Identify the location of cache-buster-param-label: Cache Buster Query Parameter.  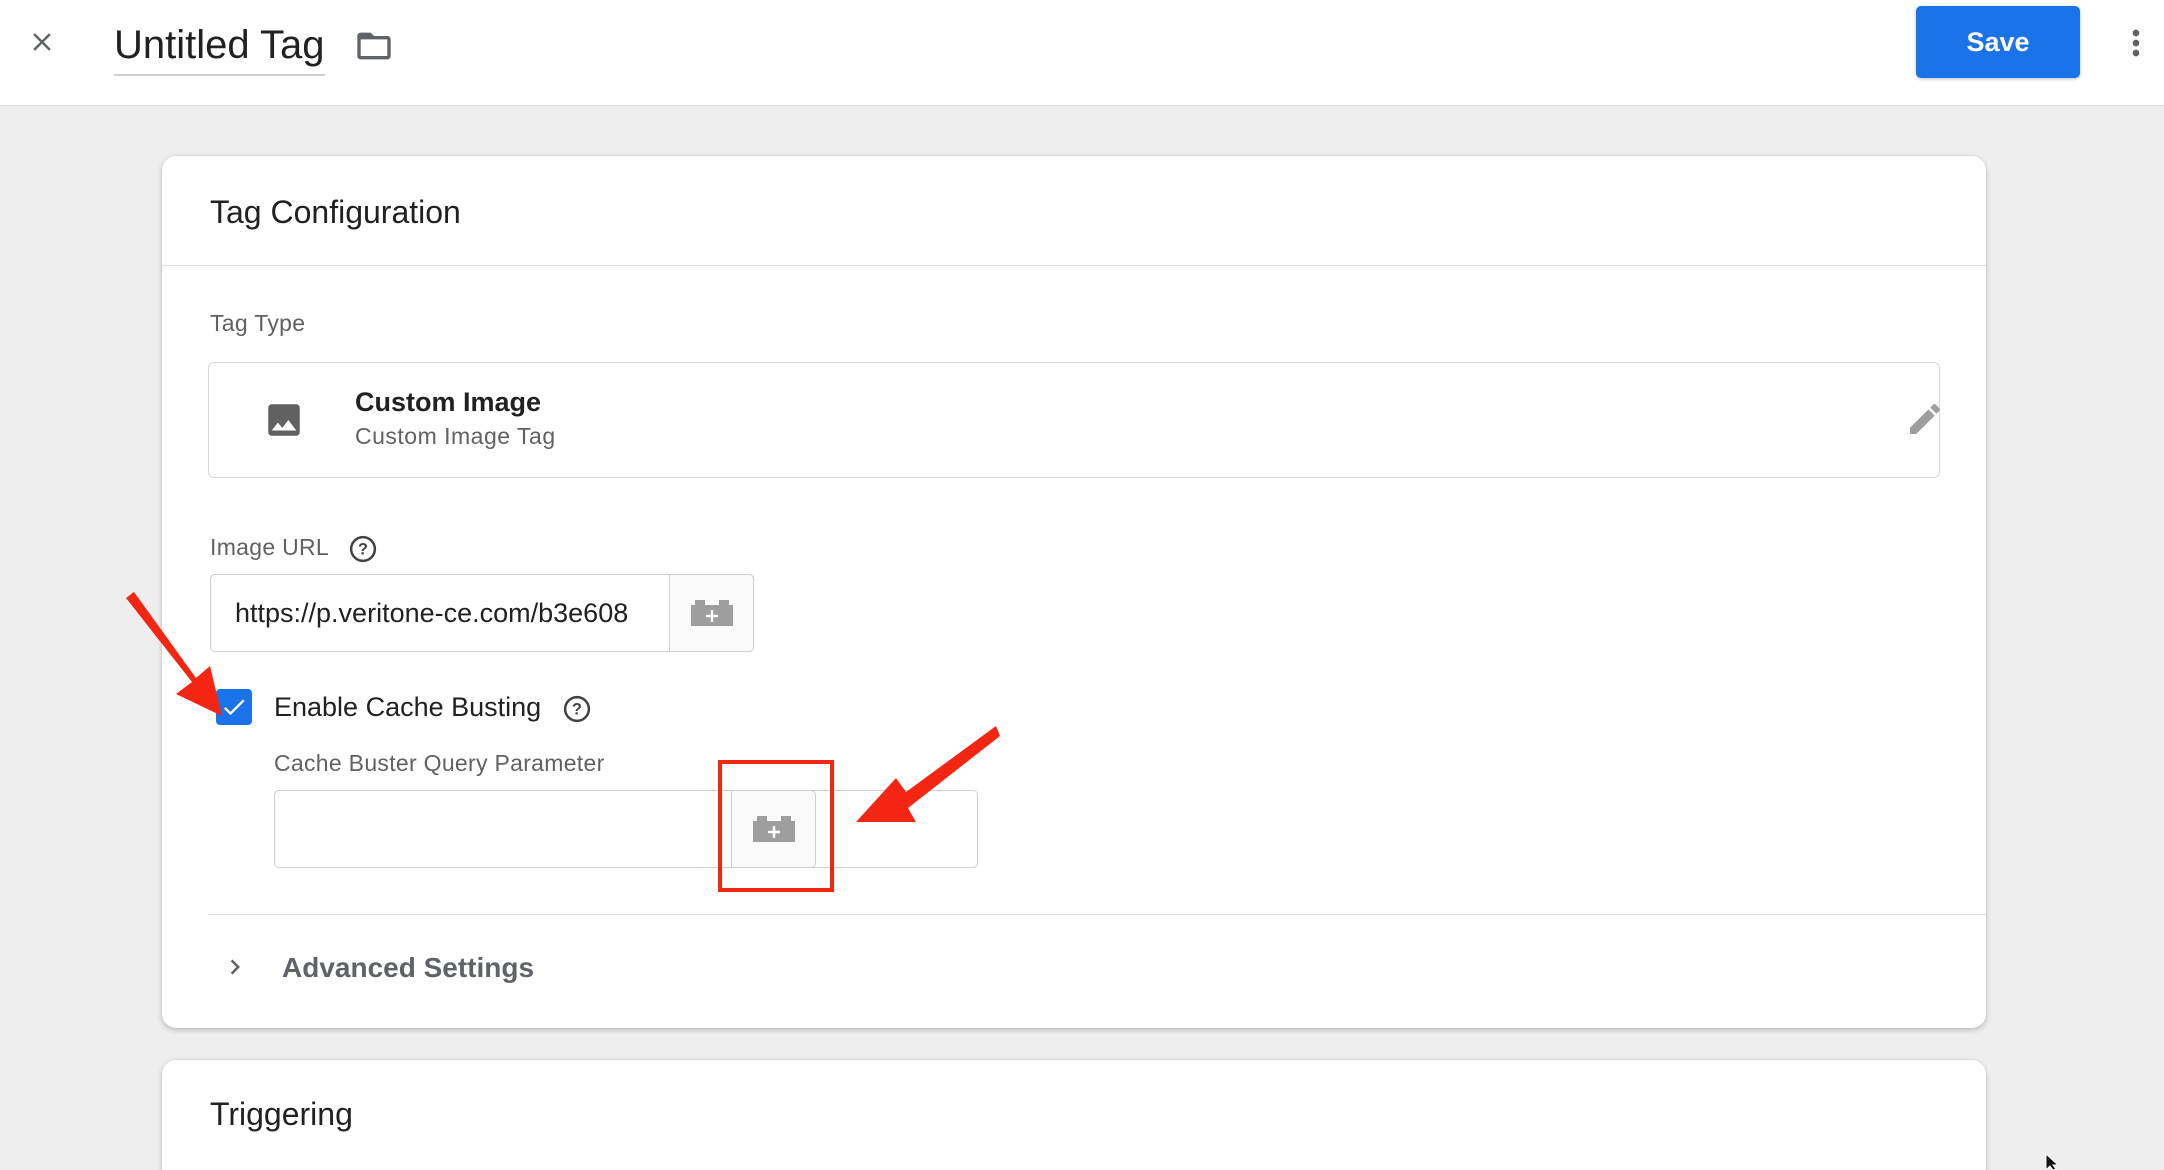
(439, 763).